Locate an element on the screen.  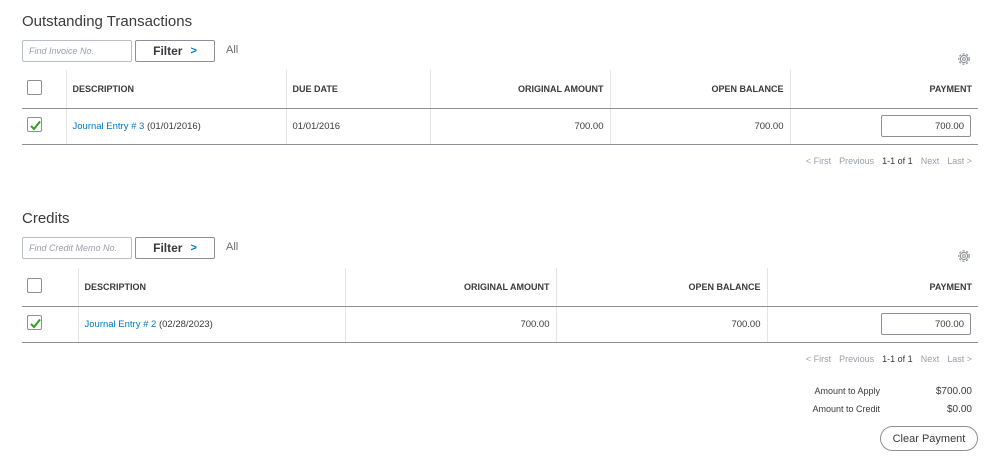
amount-to-credit-label: Amount to Credit is located at coordinates (846, 409).